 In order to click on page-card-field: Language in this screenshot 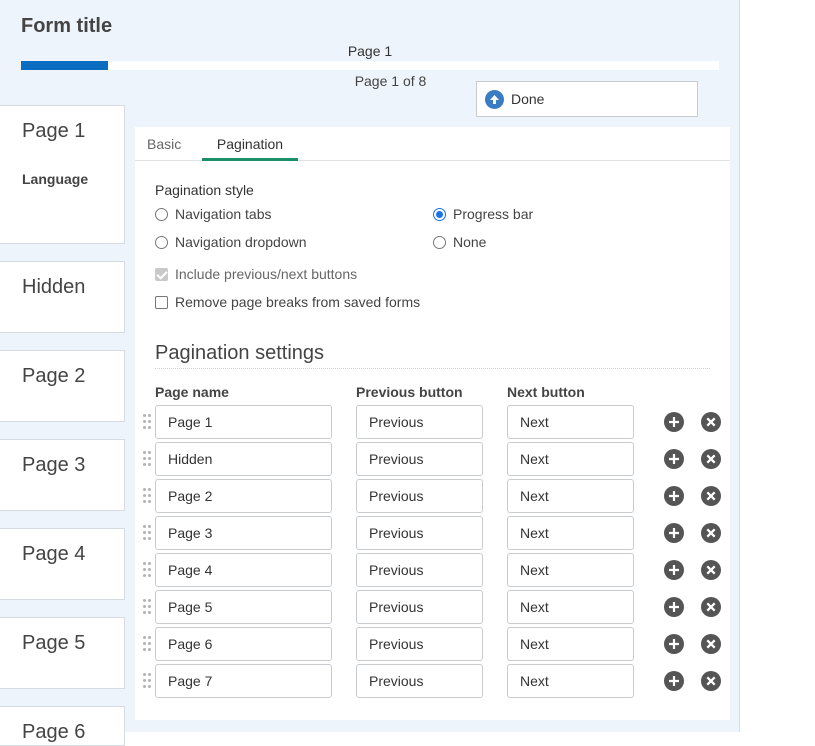, I will do `click(55, 179)`.